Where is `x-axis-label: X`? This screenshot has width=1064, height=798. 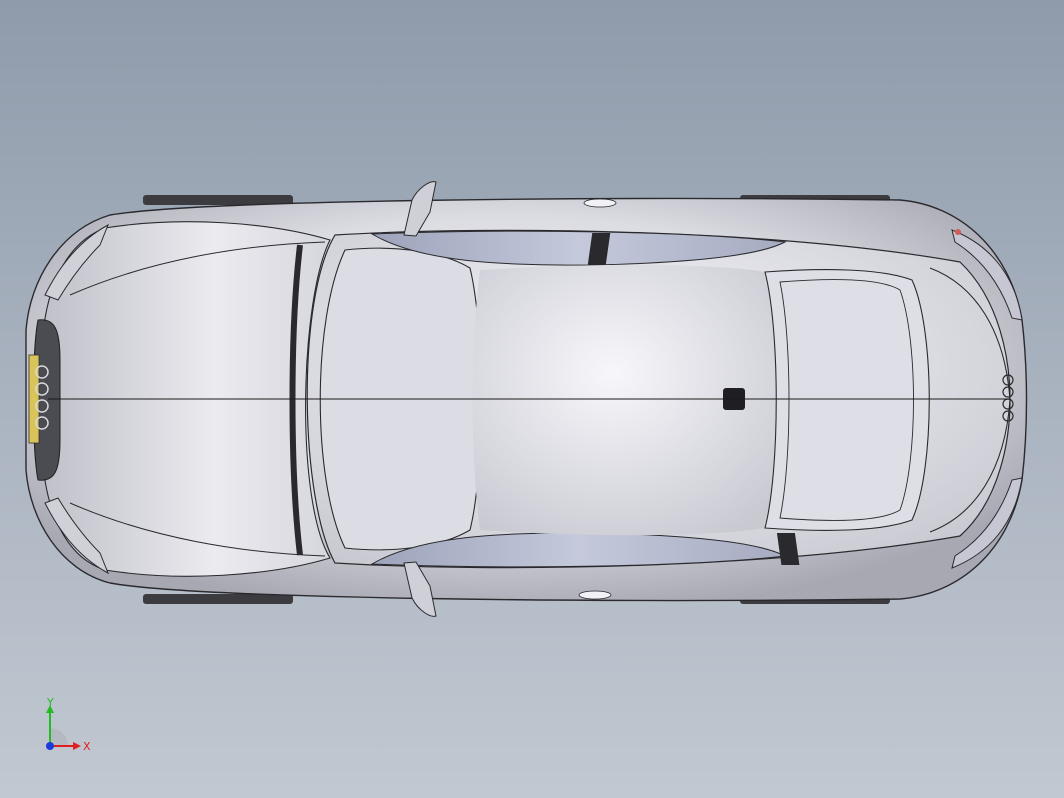
x-axis-label: X is located at coordinates (87, 746).